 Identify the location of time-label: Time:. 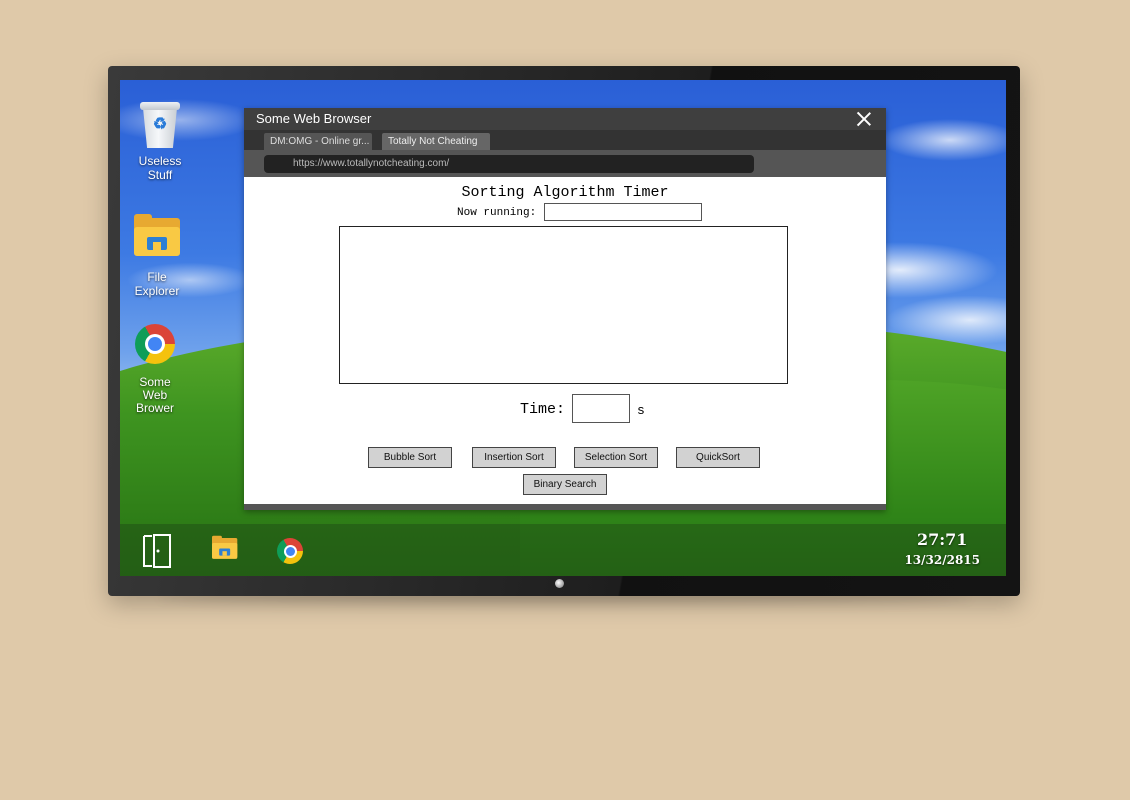
(543, 409).